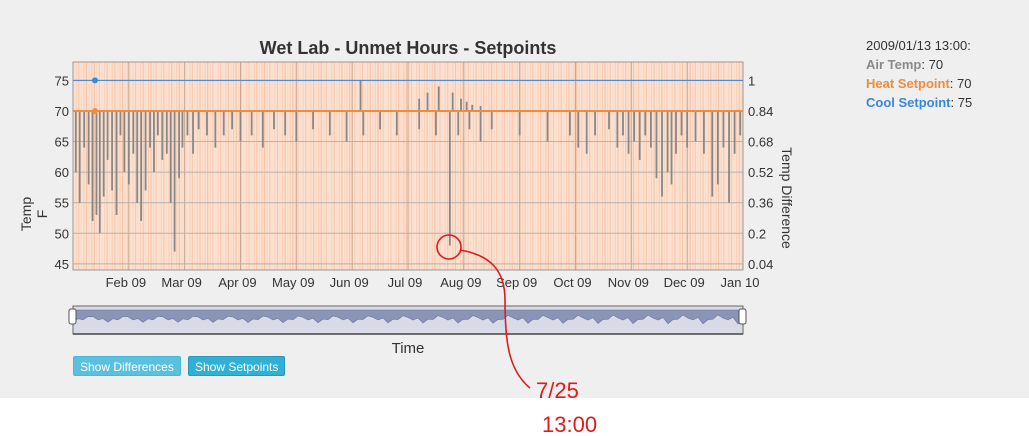 This screenshot has height=436, width=1029. I want to click on y-right-tick-label: 1, so click(751, 80).